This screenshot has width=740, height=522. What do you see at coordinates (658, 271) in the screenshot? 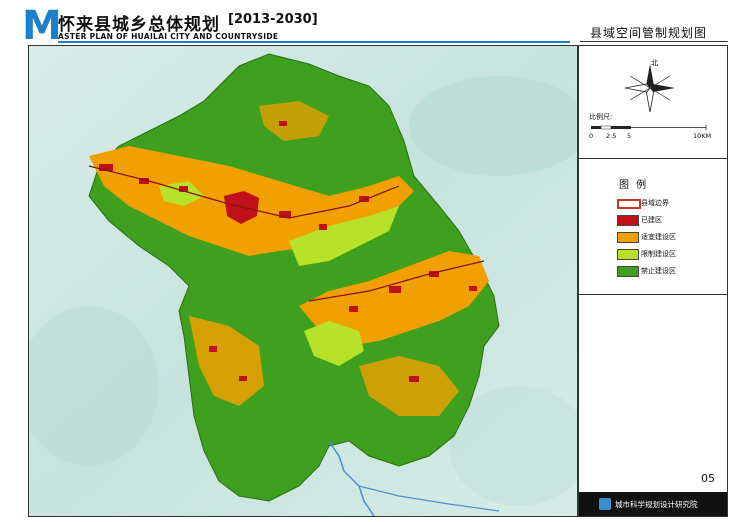
I see `legend-label: 禁止建设区` at bounding box center [658, 271].